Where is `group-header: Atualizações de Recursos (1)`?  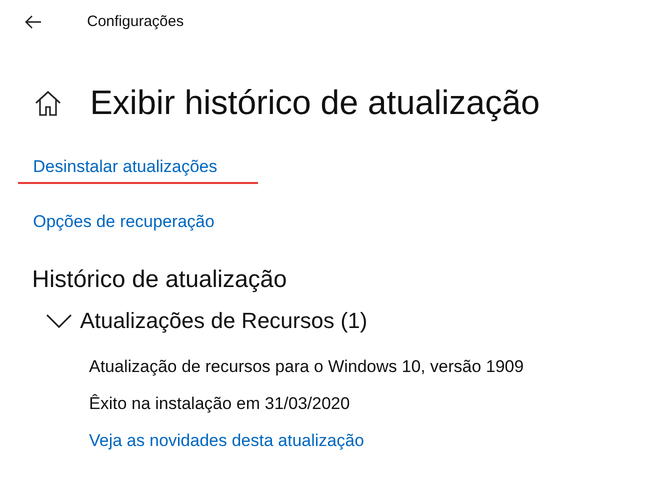
group-header: Atualizações de Recursos (1) is located at coordinates (207, 321).